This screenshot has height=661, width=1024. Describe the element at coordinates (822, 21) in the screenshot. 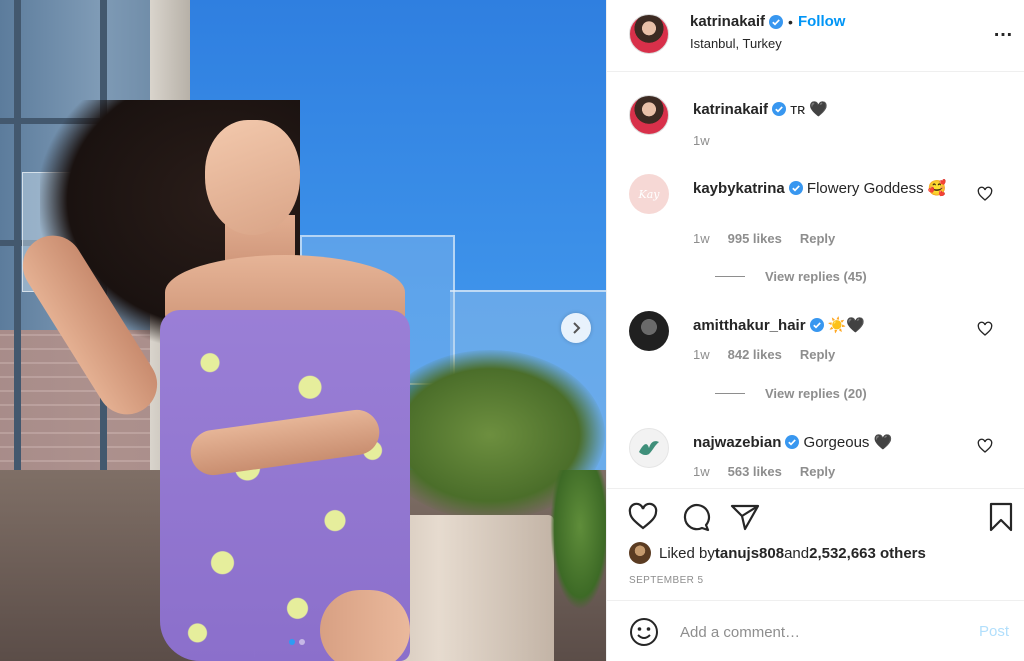

I see `follow-button: Follow` at that location.